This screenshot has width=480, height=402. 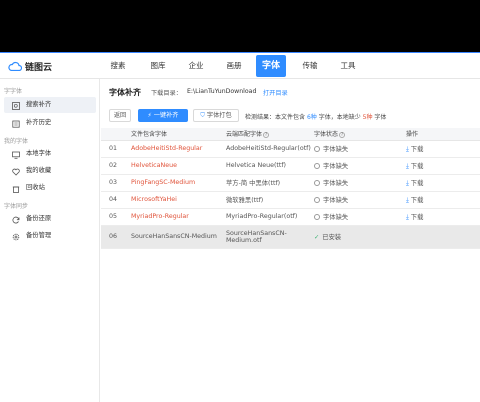 What do you see at coordinates (222, 91) in the screenshot?
I see `download-dir-path: E:\LianTuYunDownload` at bounding box center [222, 91].